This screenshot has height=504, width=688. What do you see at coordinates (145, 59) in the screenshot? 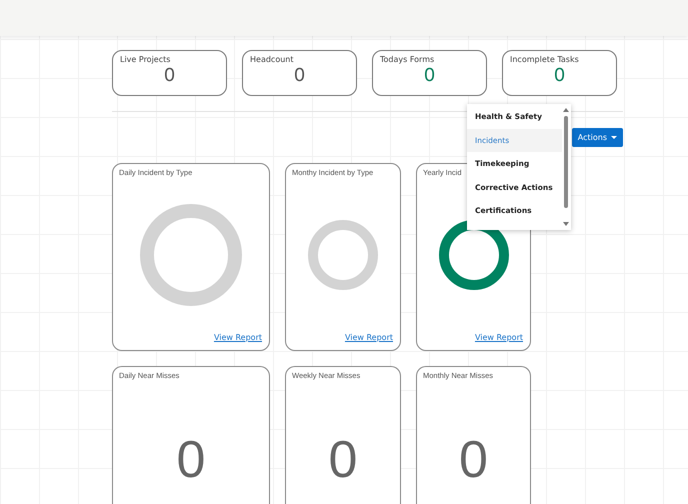
I see `stat-label: Live Projects` at bounding box center [145, 59].